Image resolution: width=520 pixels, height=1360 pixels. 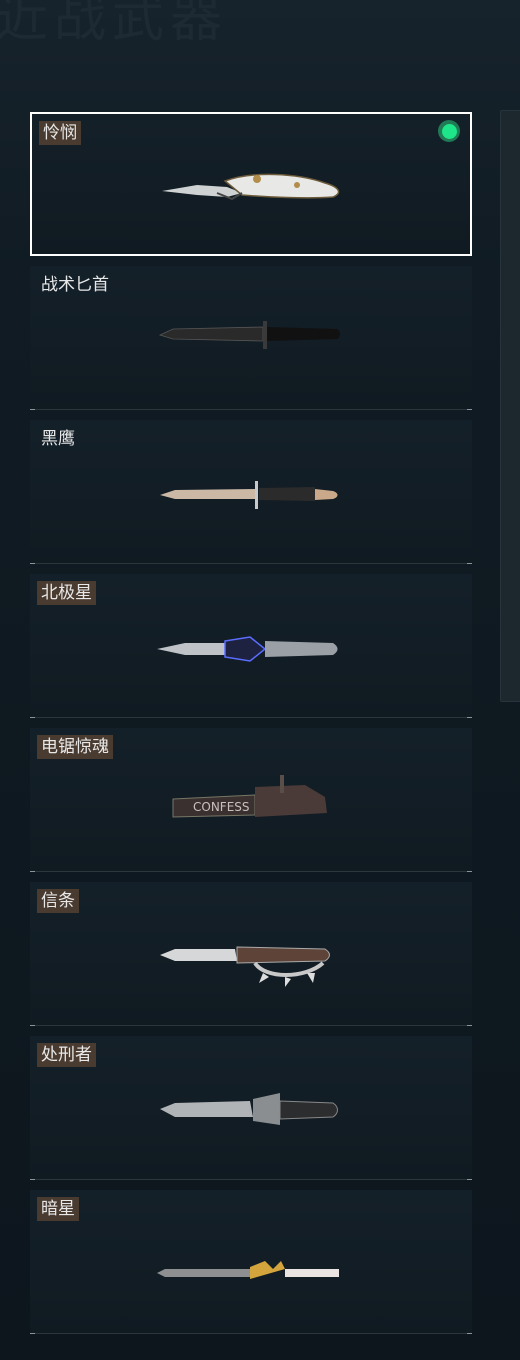 What do you see at coordinates (249, 796) in the screenshot?
I see `chainsaw-icon: CONFESS` at bounding box center [249, 796].